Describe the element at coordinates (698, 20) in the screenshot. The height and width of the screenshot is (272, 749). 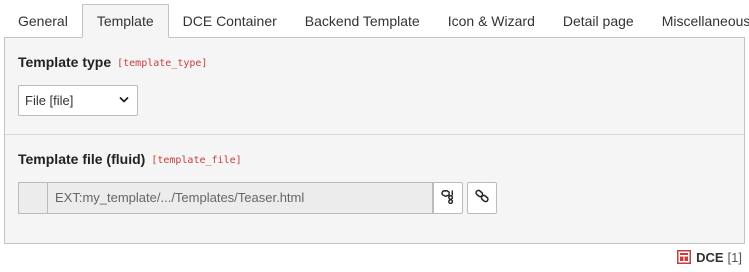
I see `tab-miscellaneous: Miscellaneous` at that location.